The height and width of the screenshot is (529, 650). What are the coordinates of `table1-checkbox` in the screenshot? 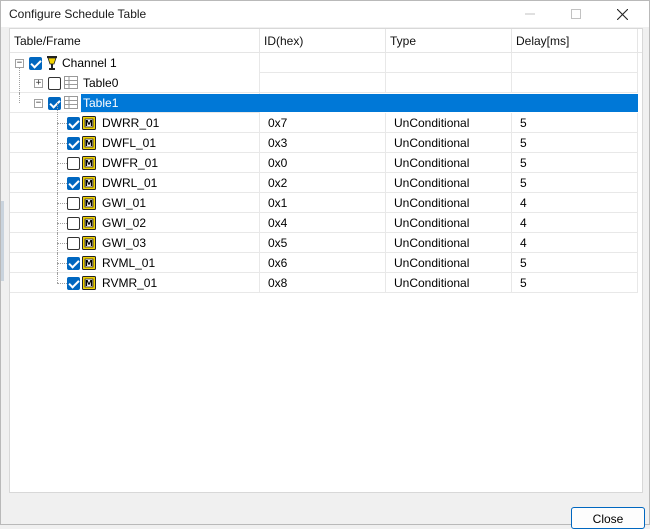 It's located at (54, 103).